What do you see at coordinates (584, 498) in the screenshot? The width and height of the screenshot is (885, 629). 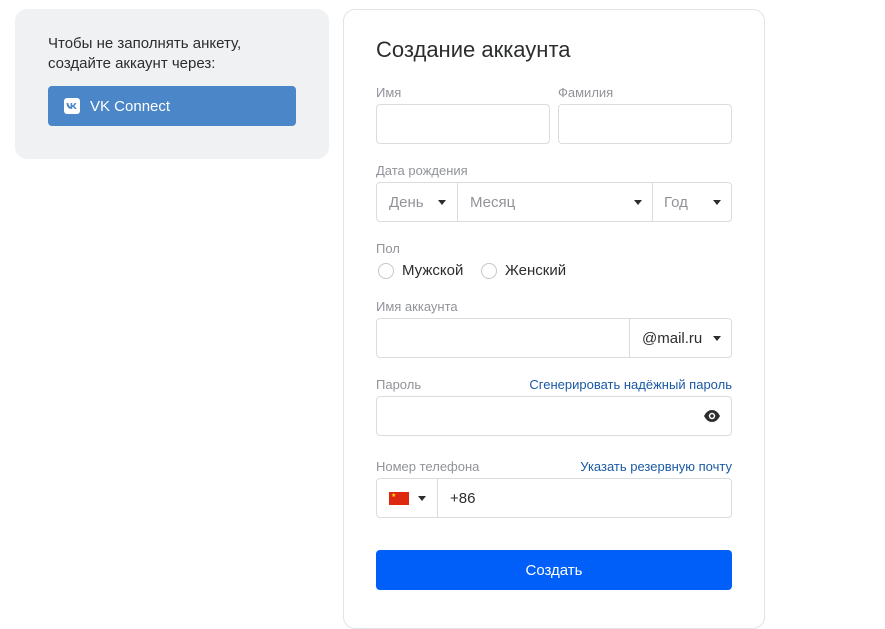 I see `phone-input: +86` at bounding box center [584, 498].